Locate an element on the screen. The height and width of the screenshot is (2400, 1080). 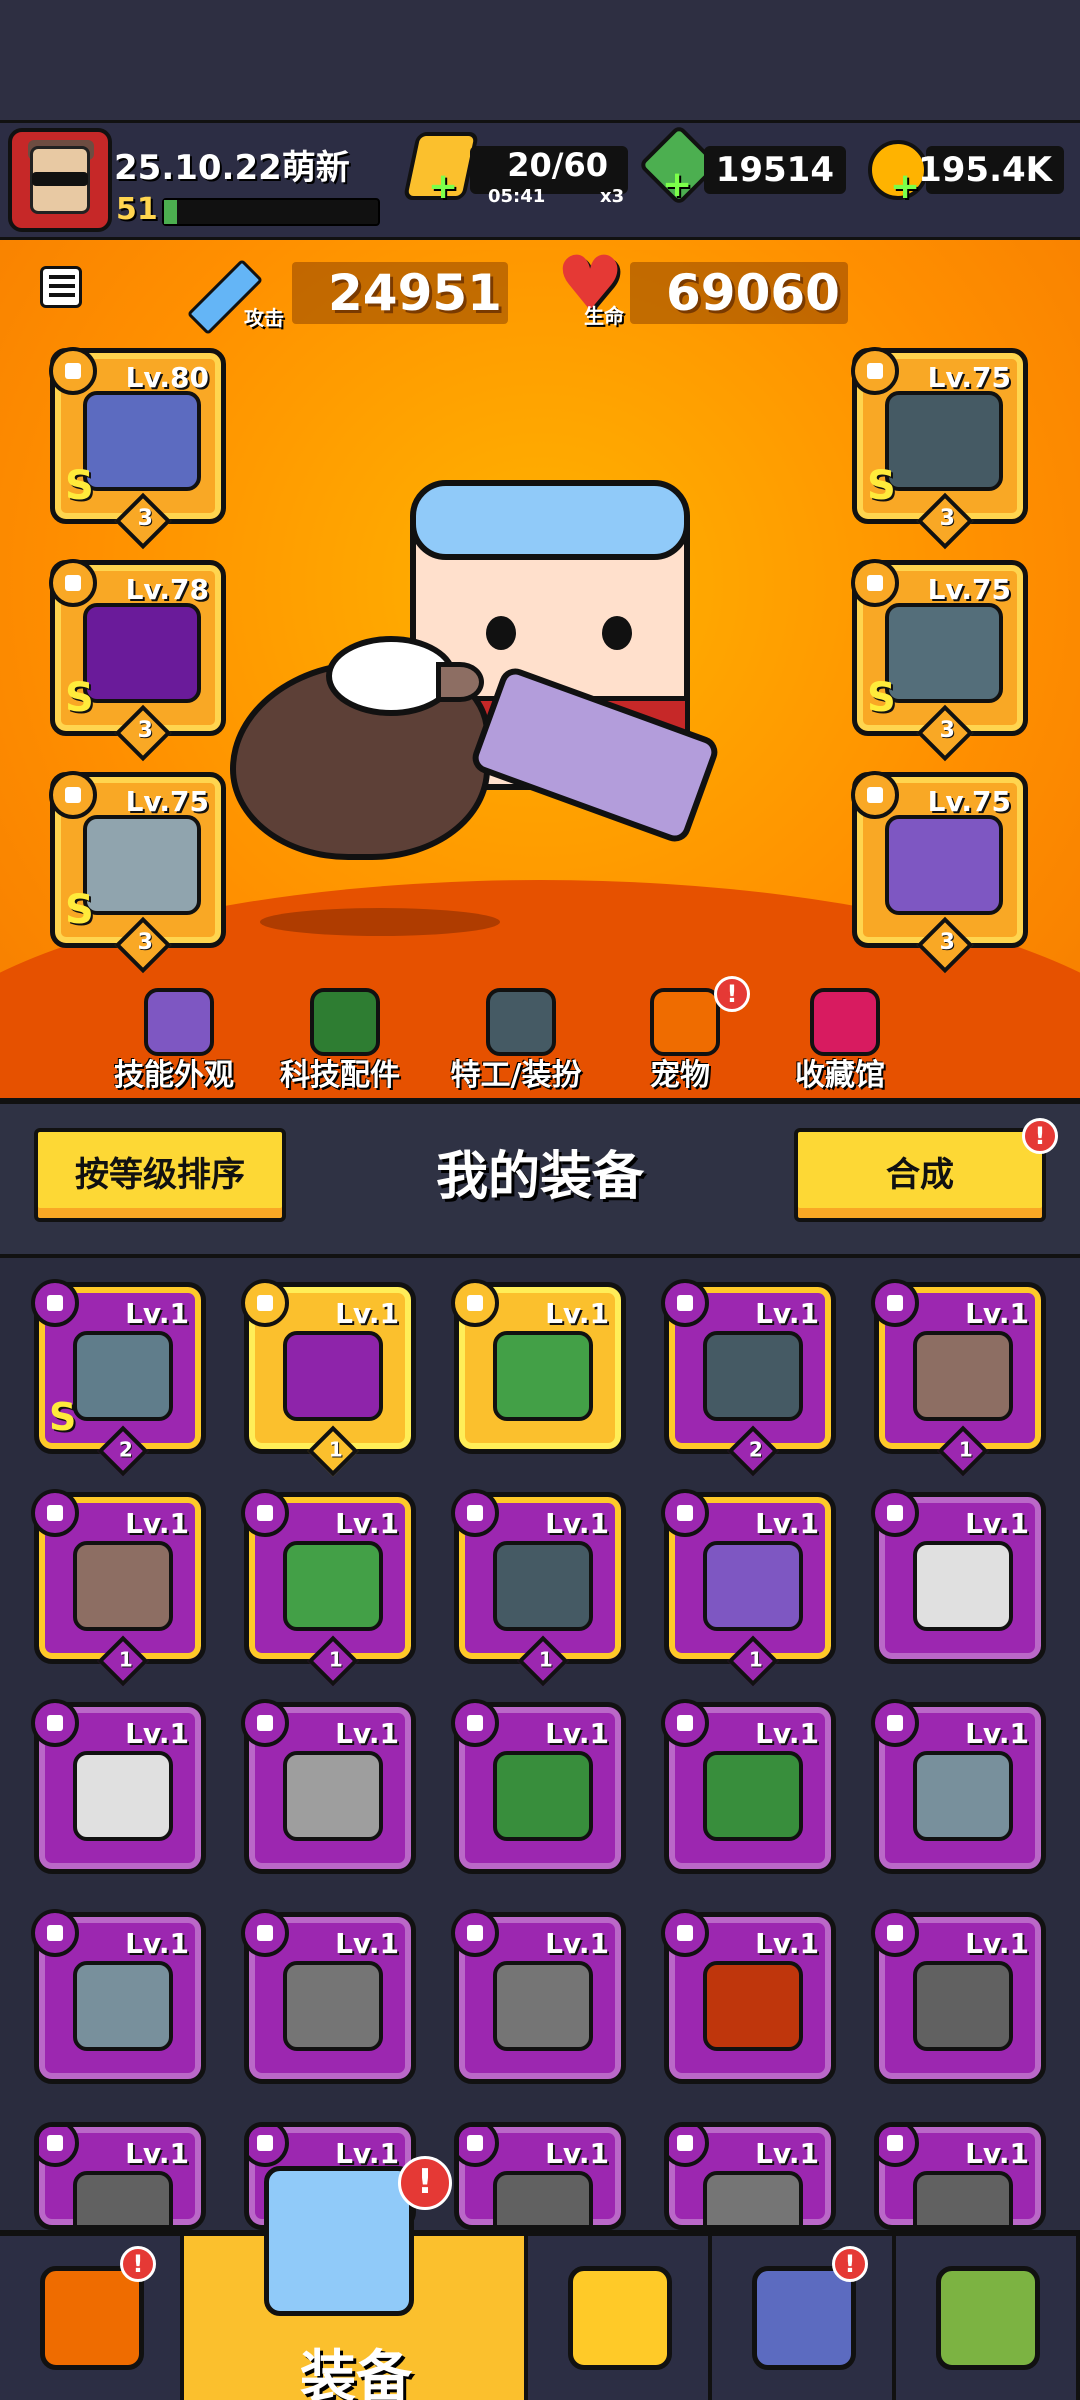
equipped-slot-belt: Lv.75 S 3 is located at coordinates (939, 660).